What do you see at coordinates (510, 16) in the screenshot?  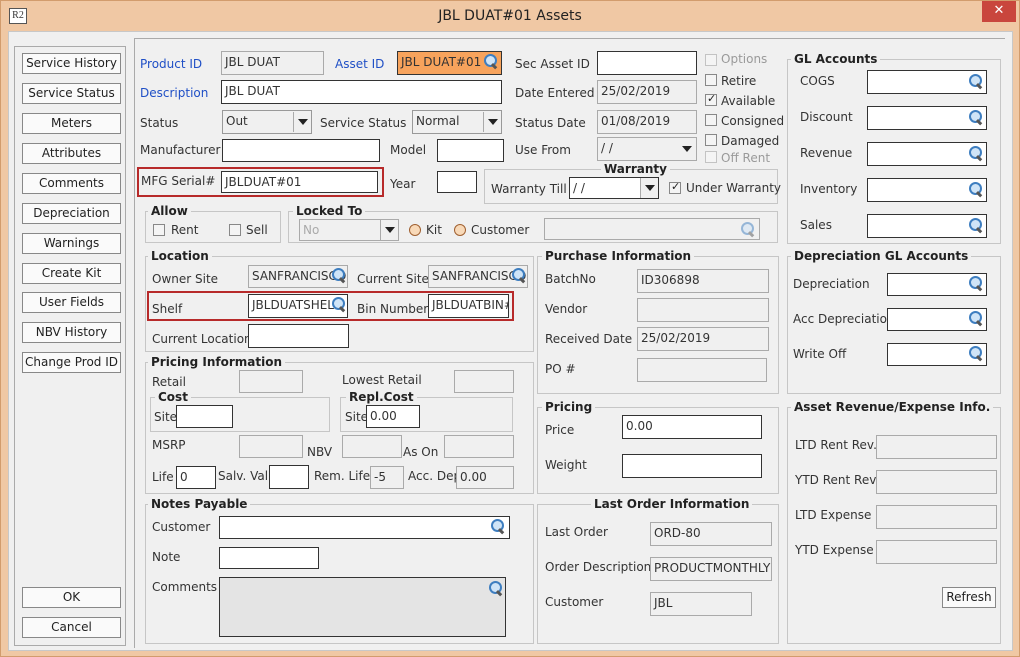 I see `window-title: JBL DUAT#01 Assets` at bounding box center [510, 16].